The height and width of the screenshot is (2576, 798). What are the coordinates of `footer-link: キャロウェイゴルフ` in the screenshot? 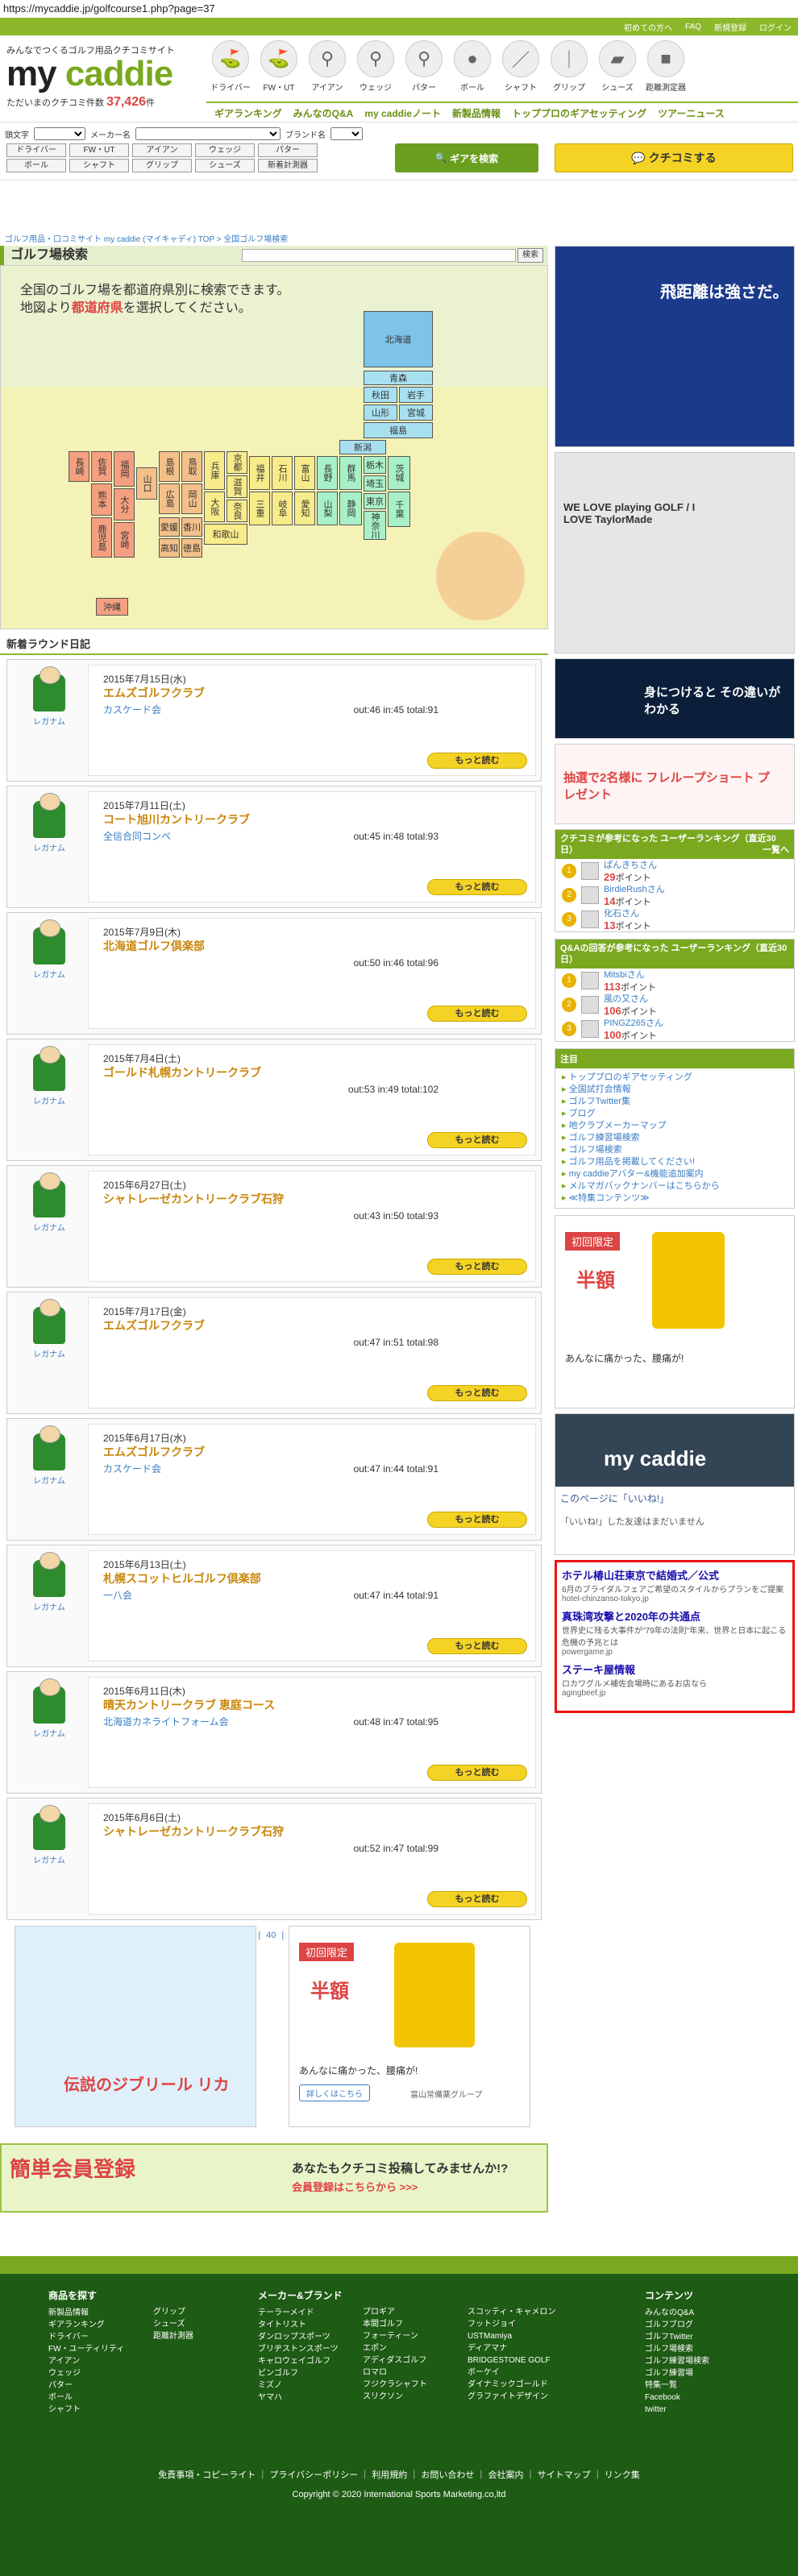 It's located at (300, 2361).